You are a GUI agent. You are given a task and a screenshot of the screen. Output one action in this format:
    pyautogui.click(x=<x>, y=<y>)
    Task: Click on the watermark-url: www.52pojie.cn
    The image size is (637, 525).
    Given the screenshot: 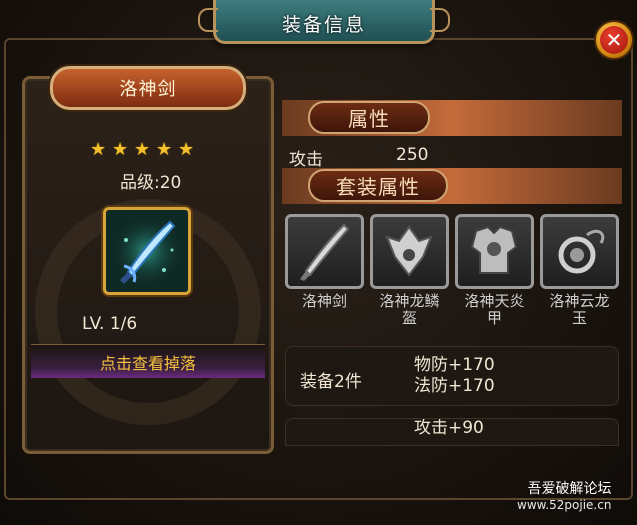 What is the action you would take?
    pyautogui.click(x=564, y=505)
    